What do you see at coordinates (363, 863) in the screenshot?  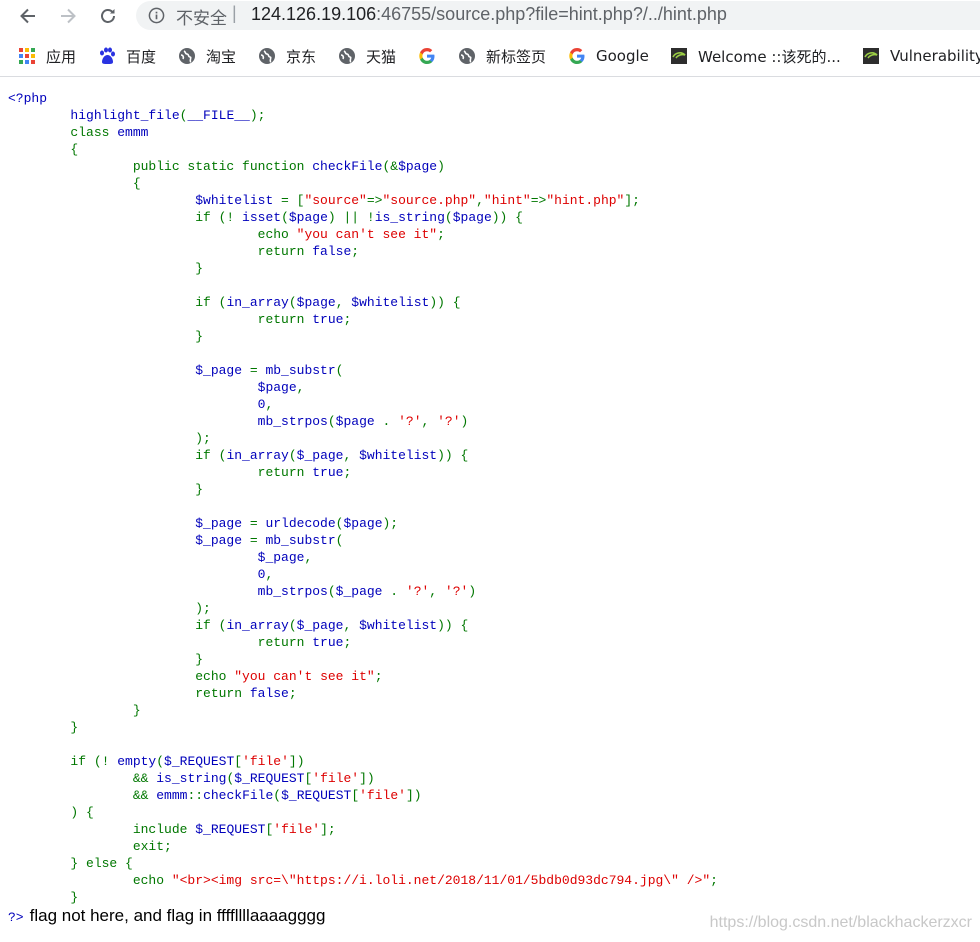 I see `code-line: } else {` at bounding box center [363, 863].